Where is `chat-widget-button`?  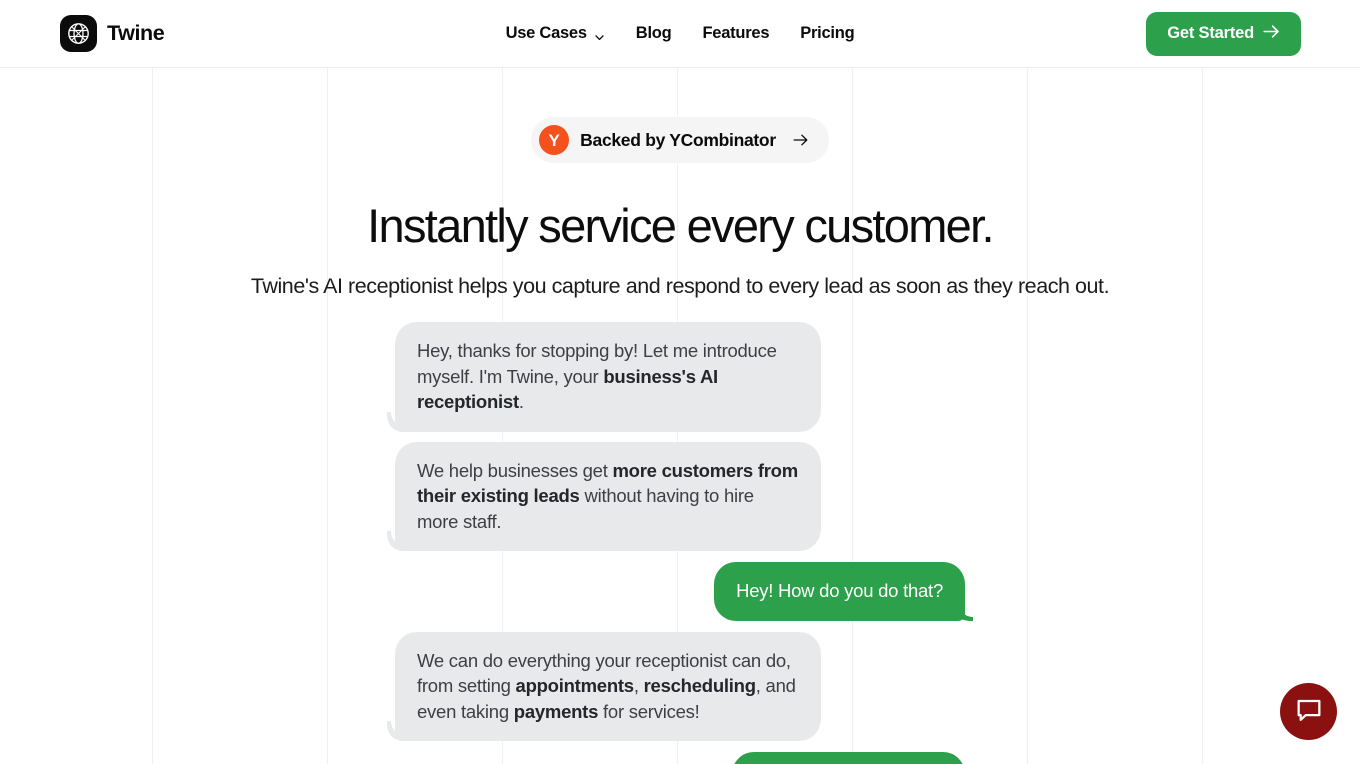 chat-widget-button is located at coordinates (1308, 711).